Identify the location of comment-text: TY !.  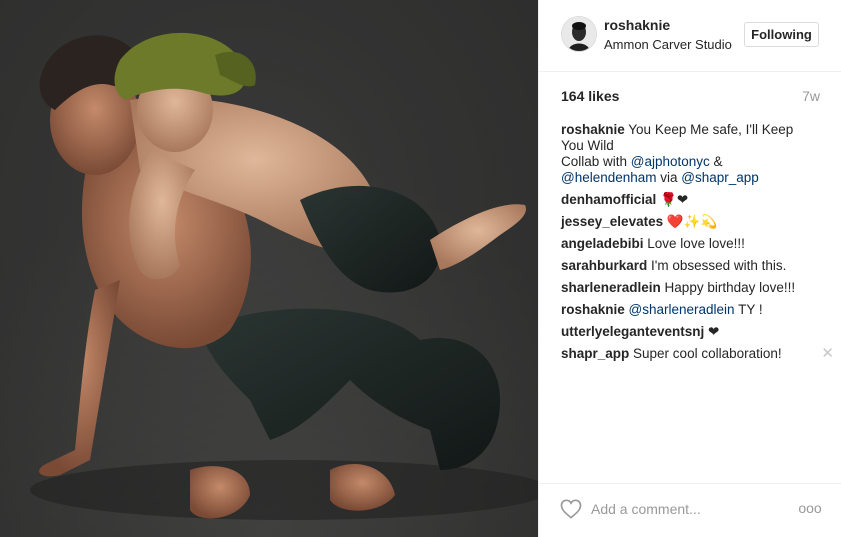
(748, 309).